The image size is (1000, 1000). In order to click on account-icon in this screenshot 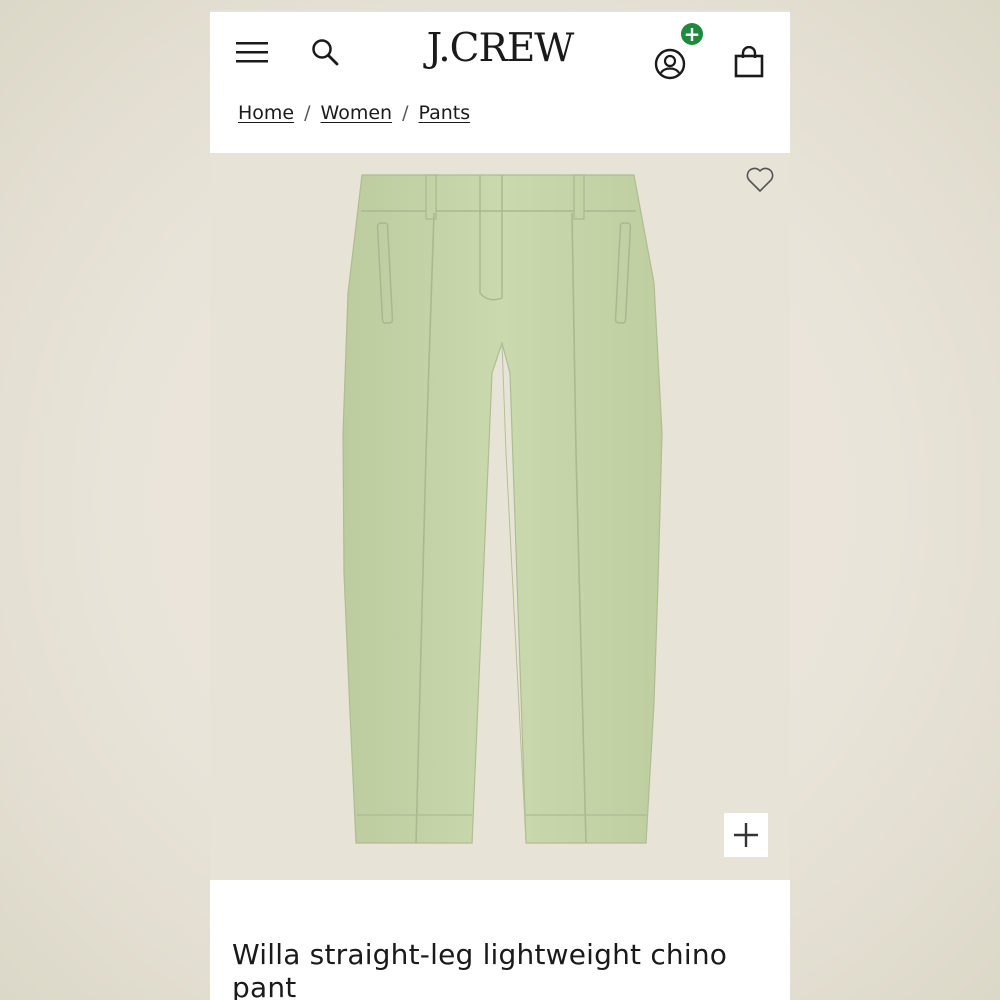, I will do `click(670, 66)`.